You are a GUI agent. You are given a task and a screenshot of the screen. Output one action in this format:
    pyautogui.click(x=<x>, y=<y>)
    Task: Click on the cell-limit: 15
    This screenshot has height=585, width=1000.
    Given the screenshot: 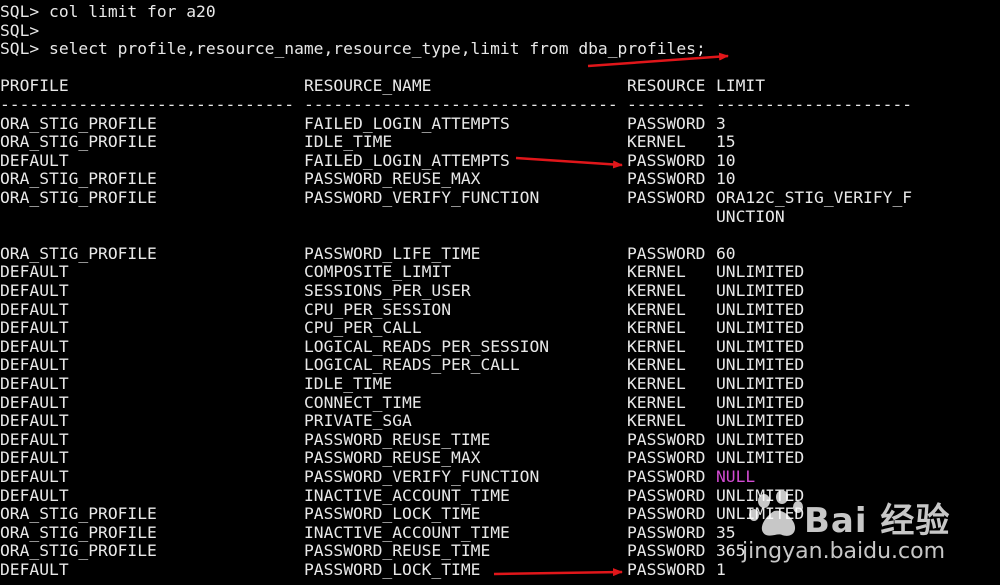 What is the action you would take?
    pyautogui.click(x=726, y=142)
    